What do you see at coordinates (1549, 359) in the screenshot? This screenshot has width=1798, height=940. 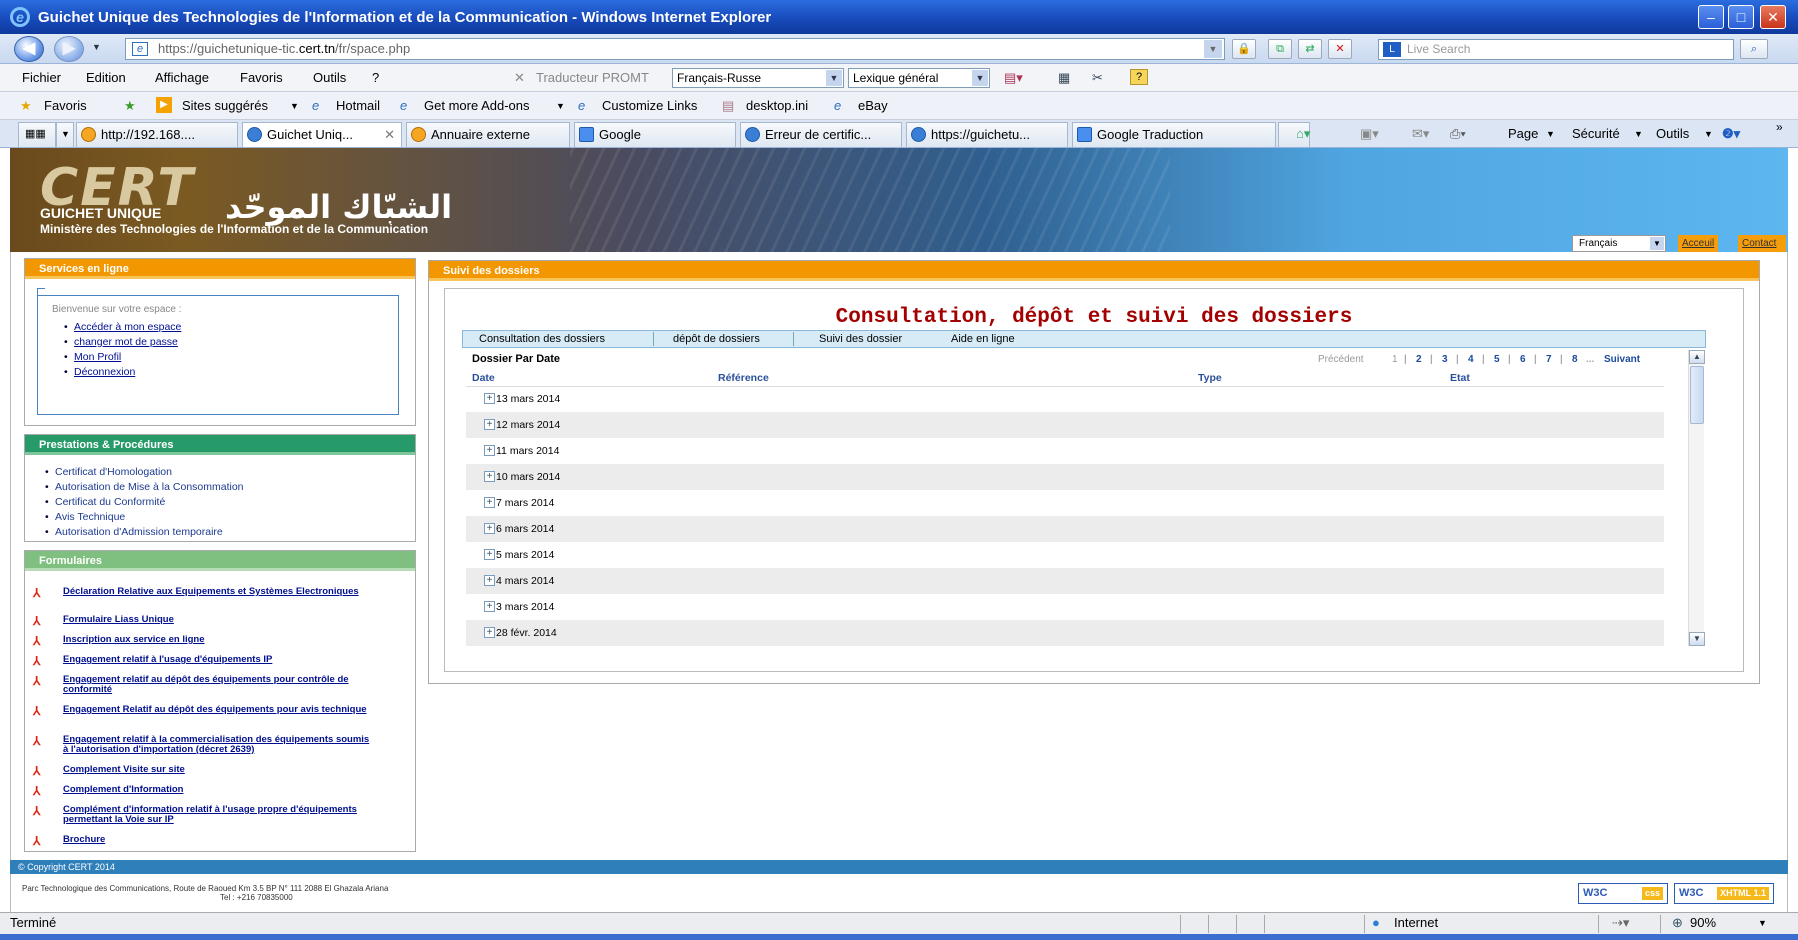 I see `pager-page: 7` at bounding box center [1549, 359].